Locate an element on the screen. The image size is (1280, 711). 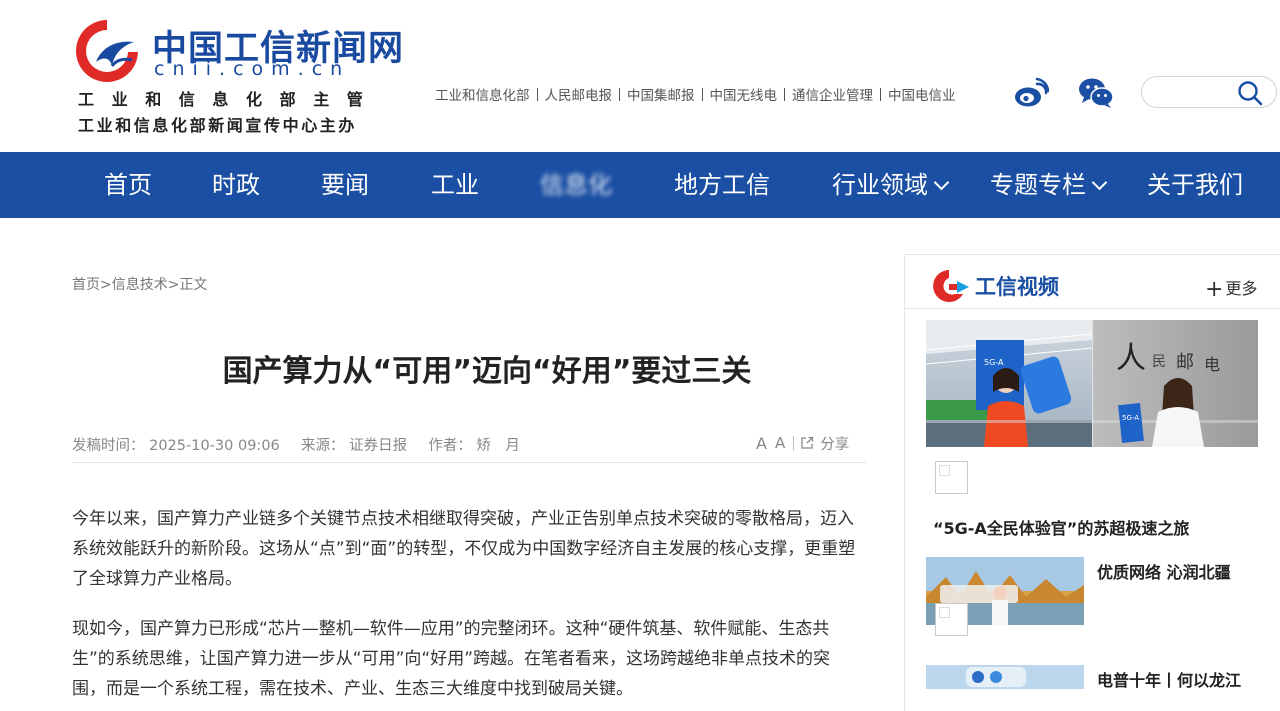
nav-label: 首页 is located at coordinates (128, 185).